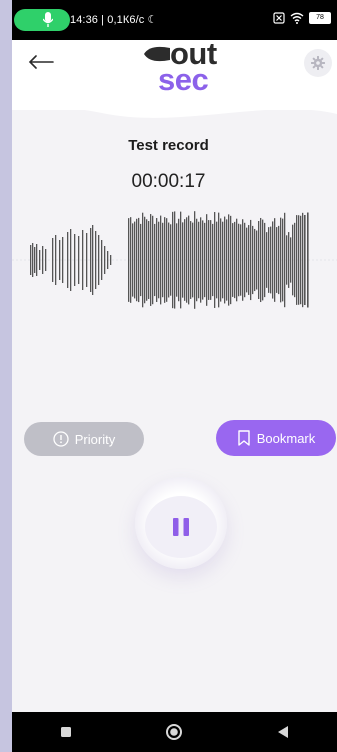 This screenshot has width=337, height=752. What do you see at coordinates (182, 66) in the screenshot?
I see `outsec-logo: out sec` at bounding box center [182, 66].